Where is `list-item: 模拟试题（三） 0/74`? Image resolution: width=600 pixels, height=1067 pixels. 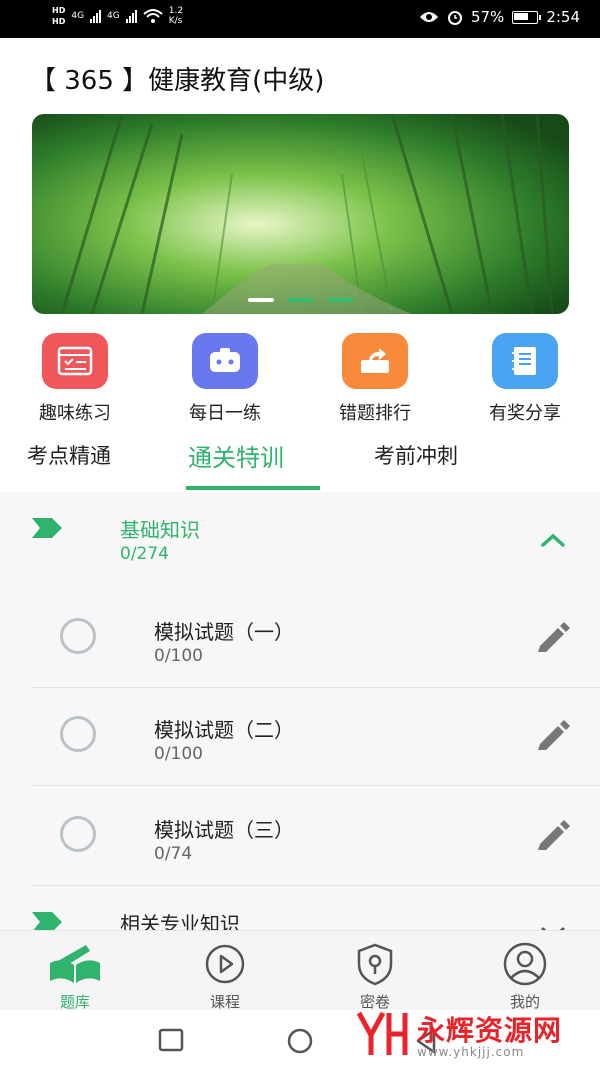 list-item: 模拟试题（三） 0/74 is located at coordinates (300, 837).